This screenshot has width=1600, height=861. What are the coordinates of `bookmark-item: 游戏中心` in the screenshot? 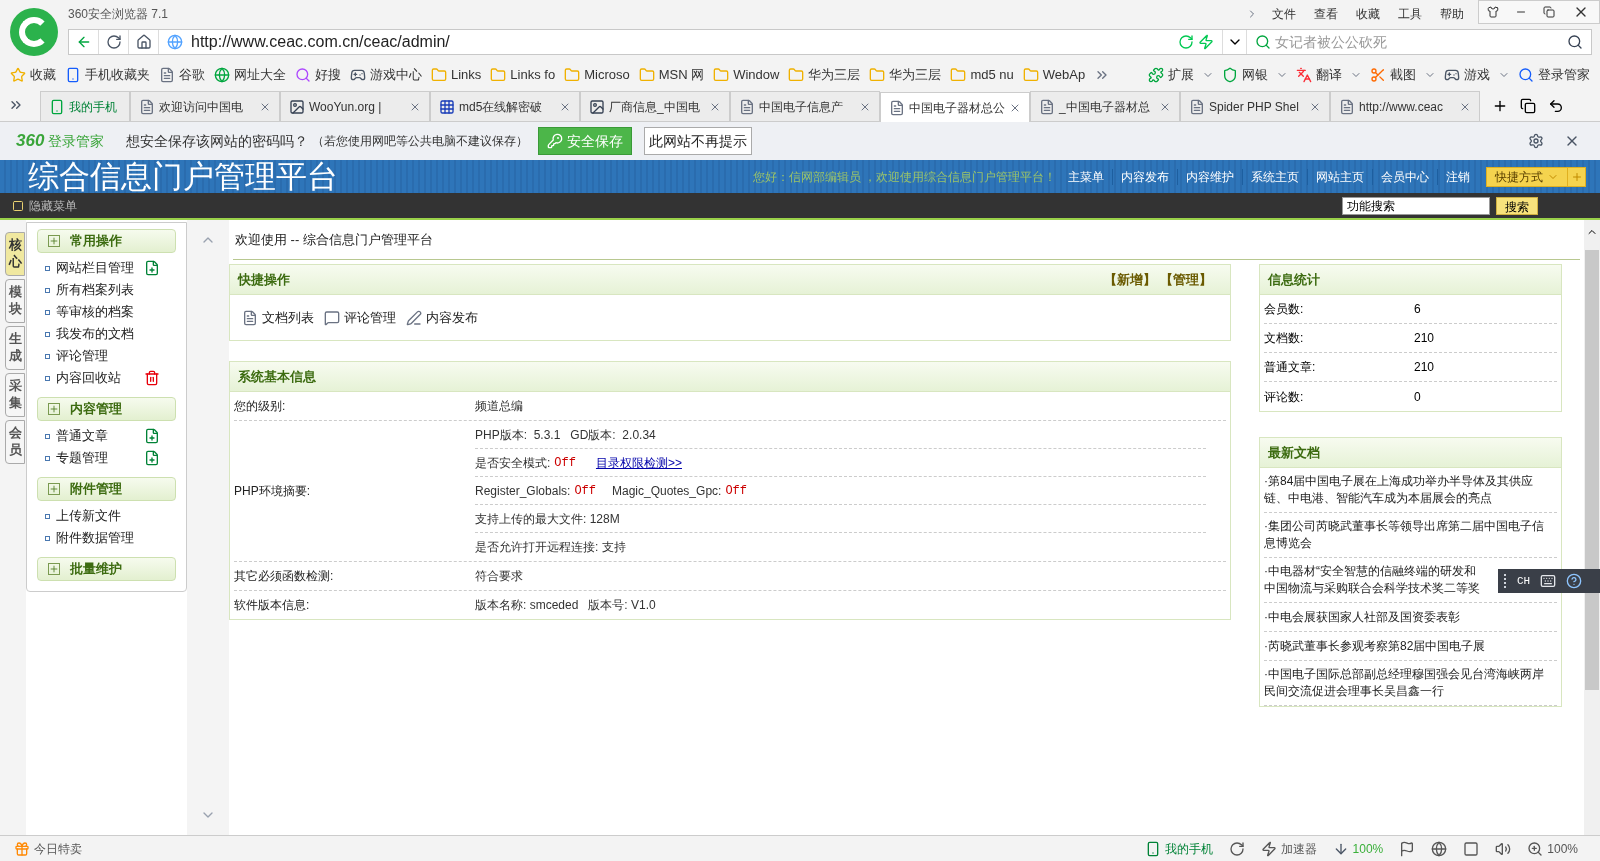 It's located at (386, 75).